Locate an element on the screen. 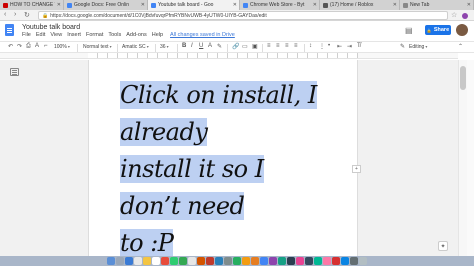 This screenshot has height=266, width=474. maps-icon is located at coordinates (282, 261).